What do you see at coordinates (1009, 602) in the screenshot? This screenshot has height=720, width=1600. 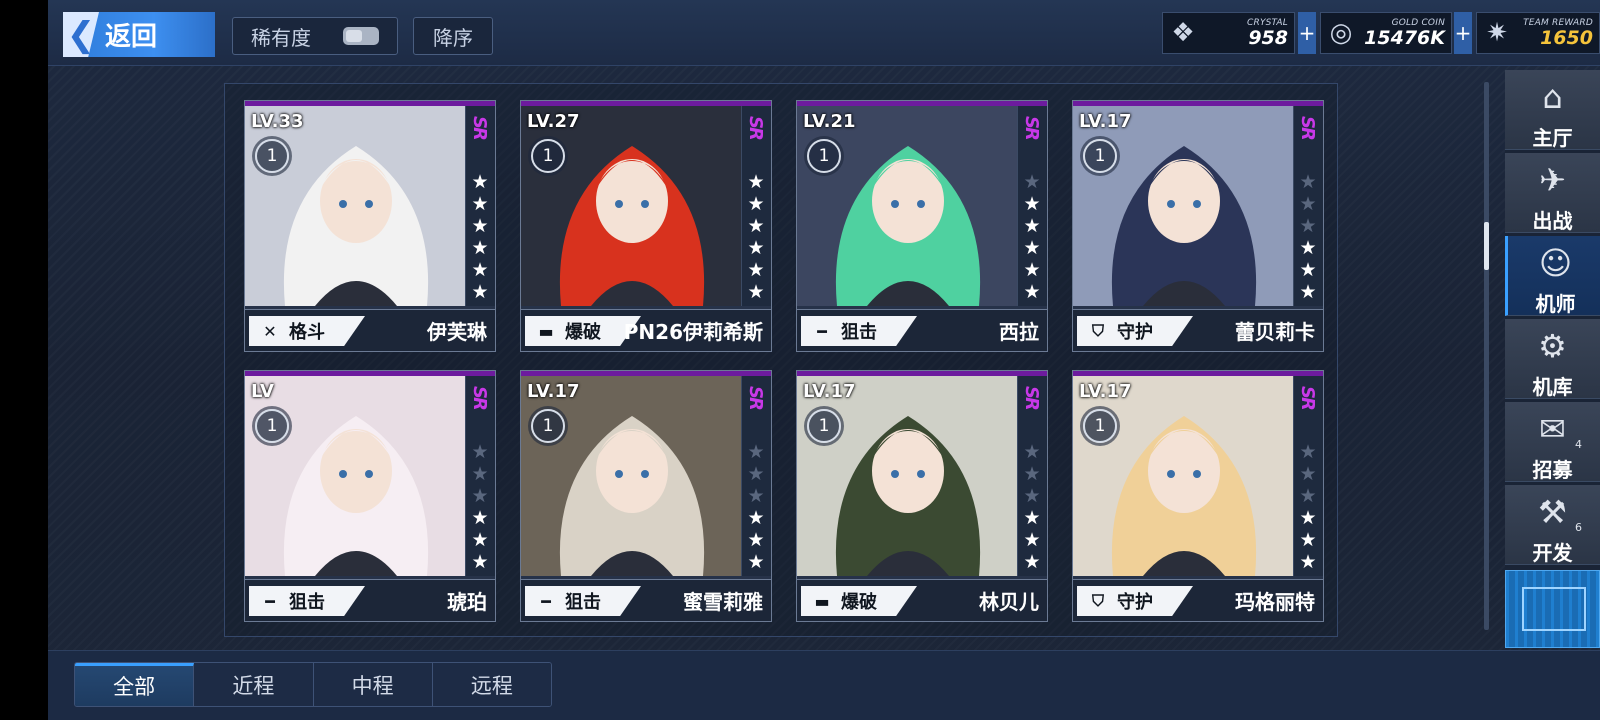 I see `pilot-name: 林贝儿` at bounding box center [1009, 602].